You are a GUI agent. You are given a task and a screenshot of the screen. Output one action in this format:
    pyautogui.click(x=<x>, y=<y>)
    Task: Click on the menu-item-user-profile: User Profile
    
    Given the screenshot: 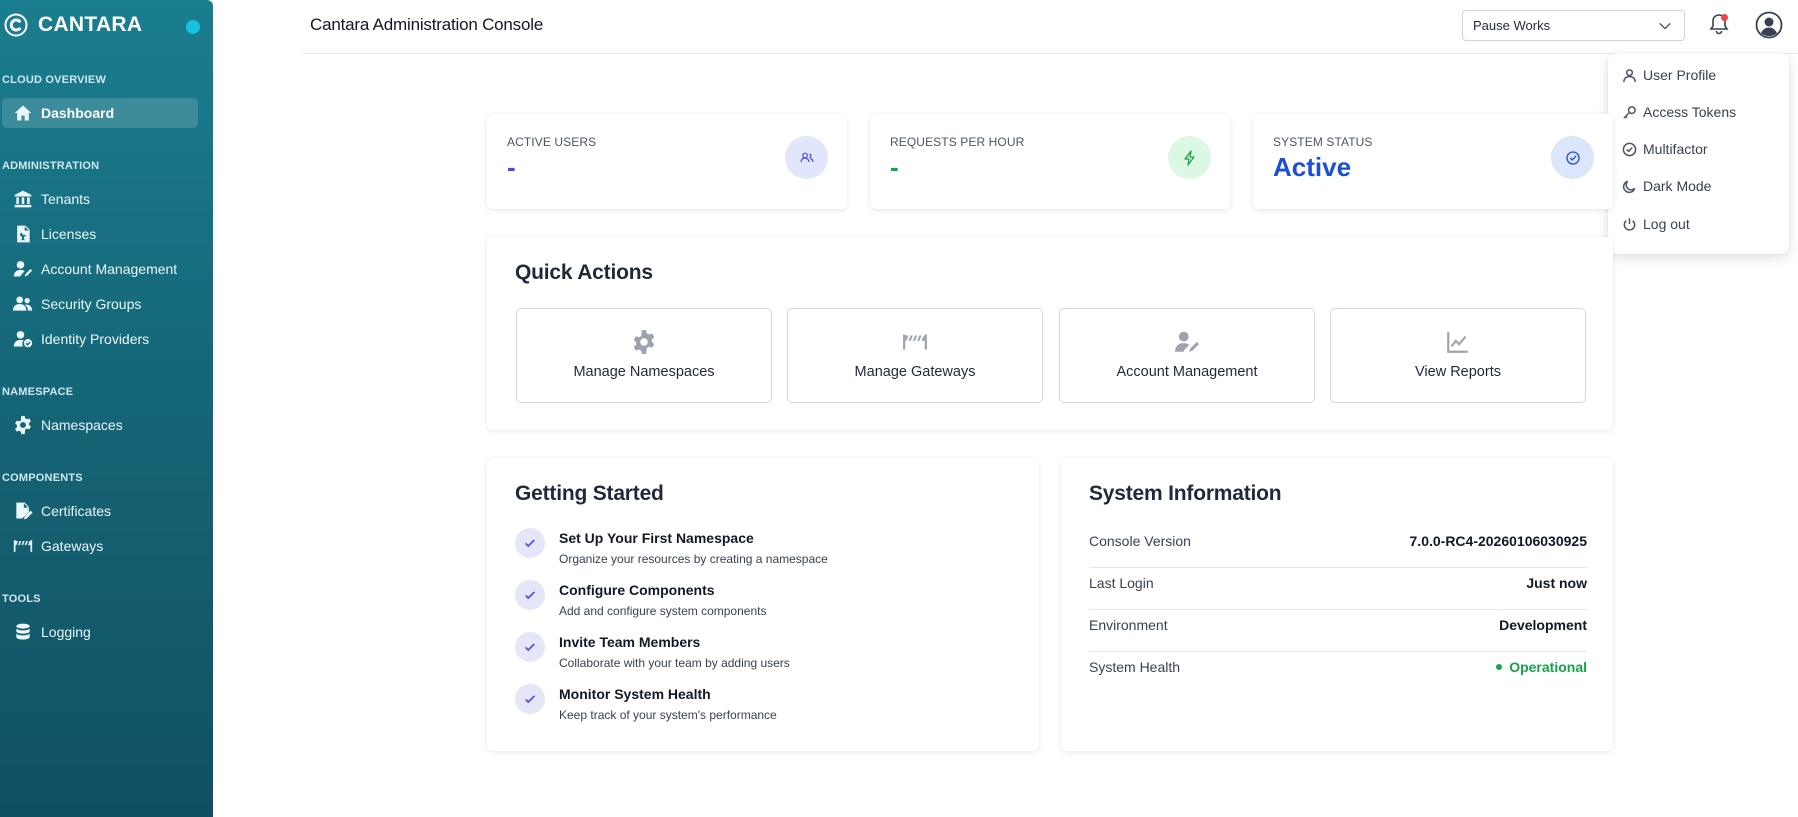 What is the action you would take?
    pyautogui.click(x=1669, y=75)
    